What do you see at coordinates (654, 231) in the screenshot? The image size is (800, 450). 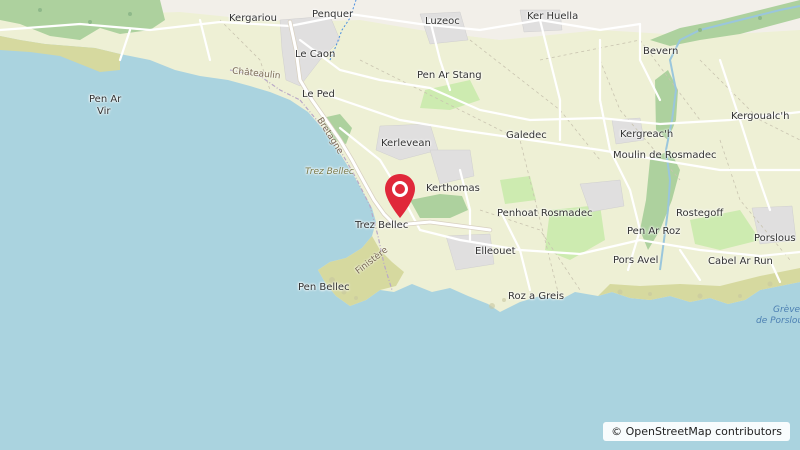 I see `place-pen-ar-roz: Pen Ar Roz` at bounding box center [654, 231].